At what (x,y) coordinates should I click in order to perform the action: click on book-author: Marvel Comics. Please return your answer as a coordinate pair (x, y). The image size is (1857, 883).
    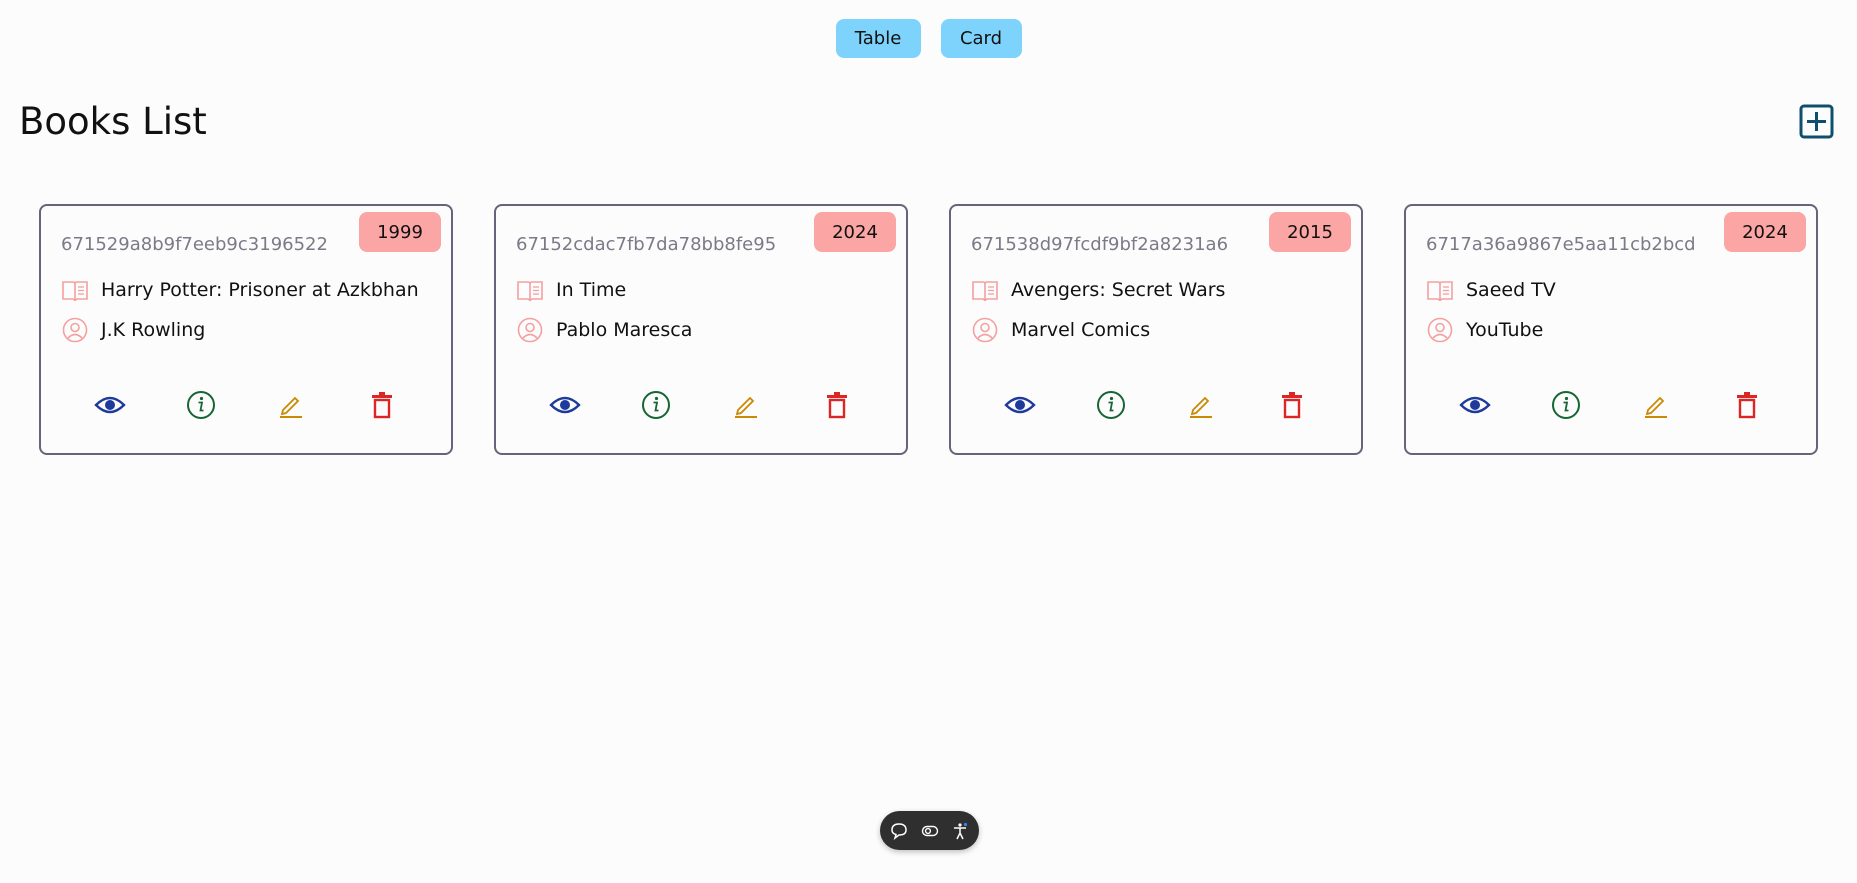
    Looking at the image, I should click on (1081, 330).